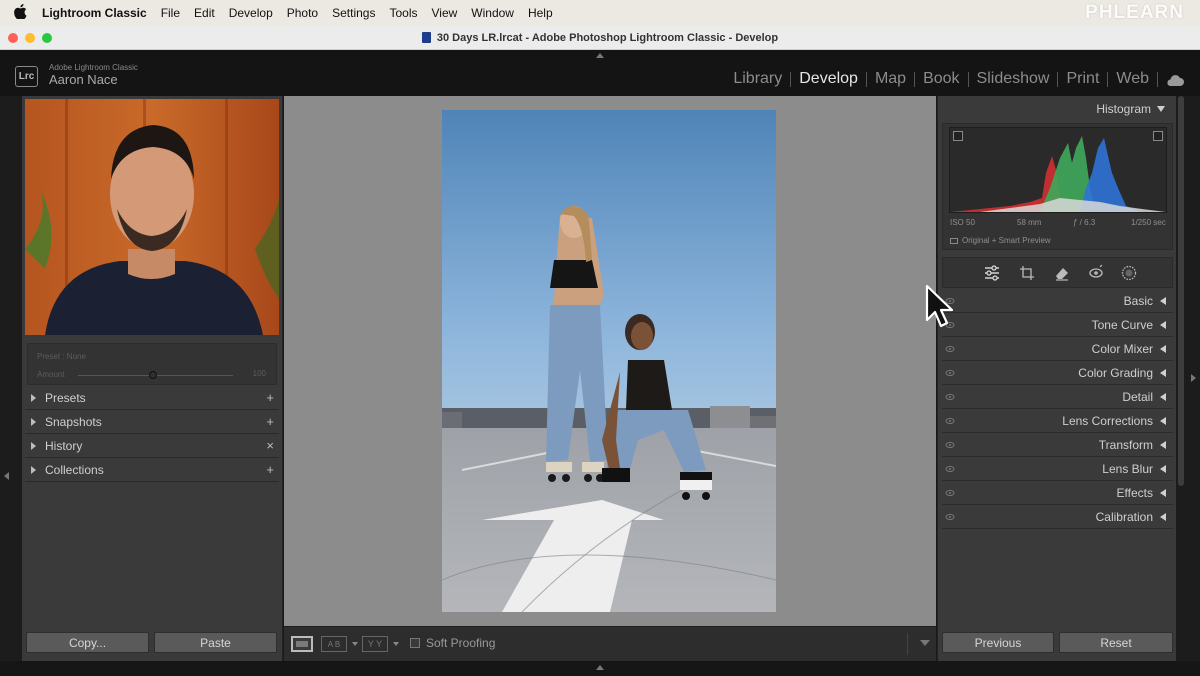 Image resolution: width=1200 pixels, height=676 pixels. What do you see at coordinates (1062, 273) in the screenshot?
I see `eraser-icon` at bounding box center [1062, 273].